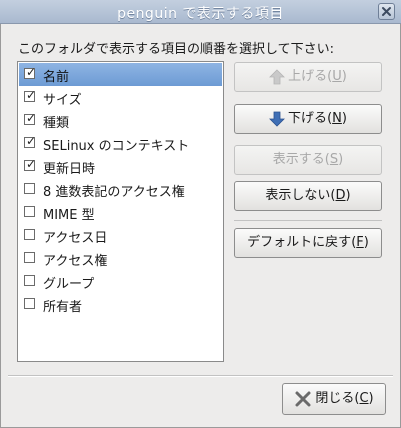 This screenshot has width=401, height=428. What do you see at coordinates (120, 120) in the screenshot?
I see `list-item: ✓ 種類` at bounding box center [120, 120].